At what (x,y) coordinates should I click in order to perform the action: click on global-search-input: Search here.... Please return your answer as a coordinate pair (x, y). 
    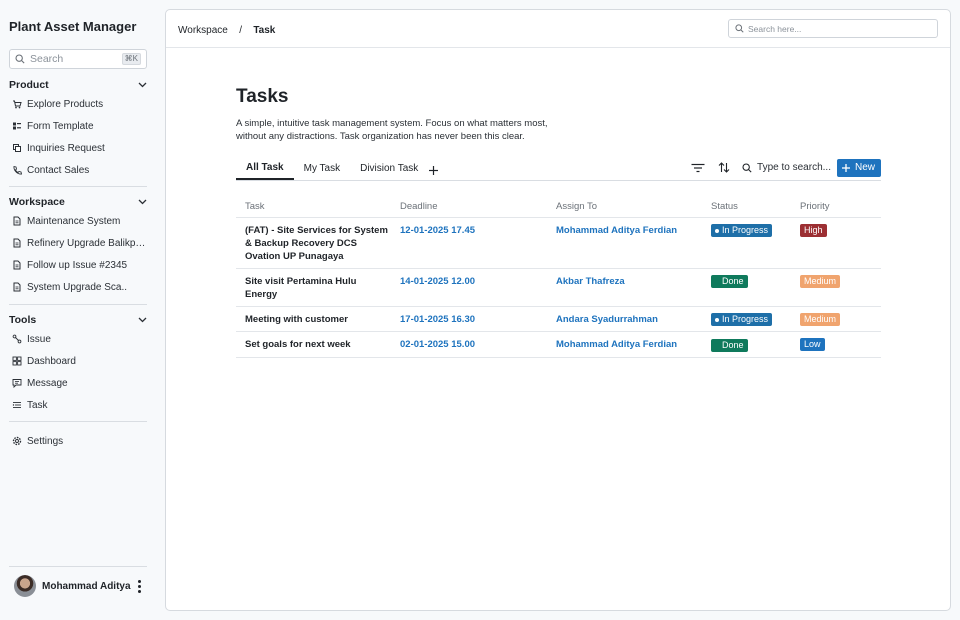
    Looking at the image, I should click on (833, 28).